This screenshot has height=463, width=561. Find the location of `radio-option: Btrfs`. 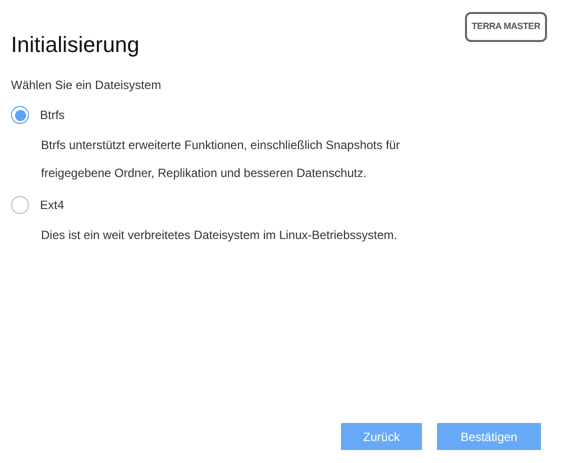

radio-option: Btrfs is located at coordinates (38, 115).